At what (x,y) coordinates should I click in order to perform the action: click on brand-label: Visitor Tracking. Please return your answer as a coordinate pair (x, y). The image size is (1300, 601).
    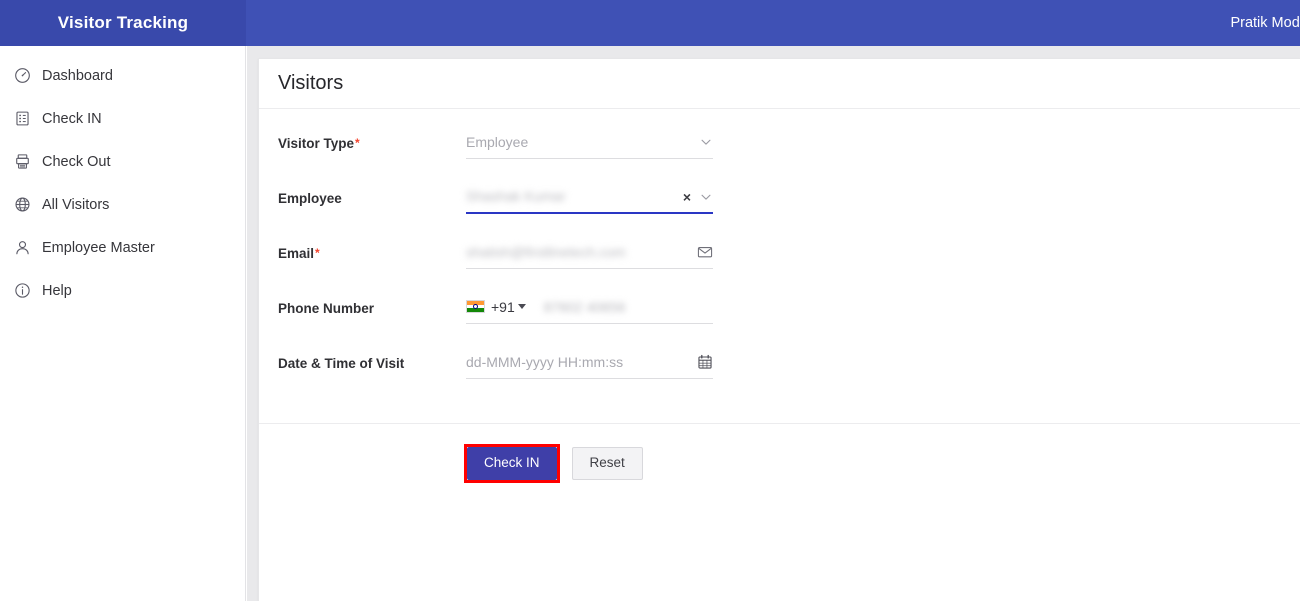
    Looking at the image, I should click on (123, 22).